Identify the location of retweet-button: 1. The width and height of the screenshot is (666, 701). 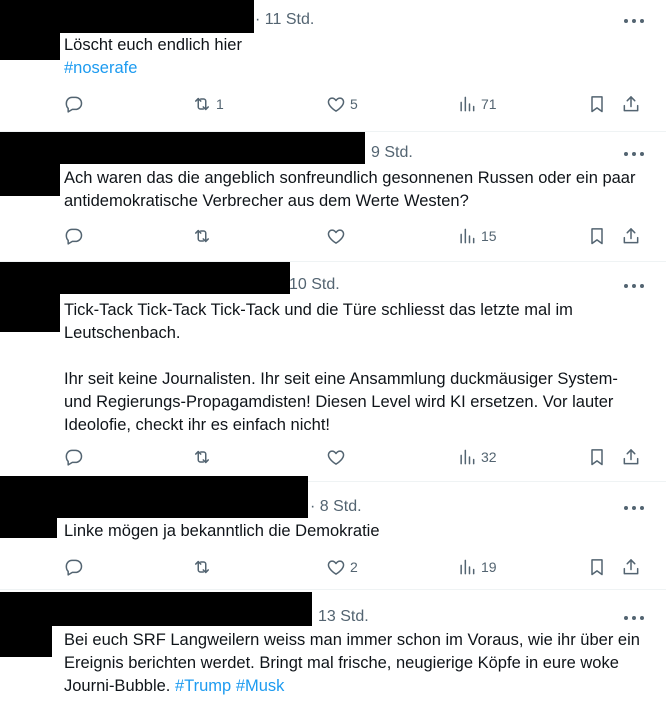
(208, 104).